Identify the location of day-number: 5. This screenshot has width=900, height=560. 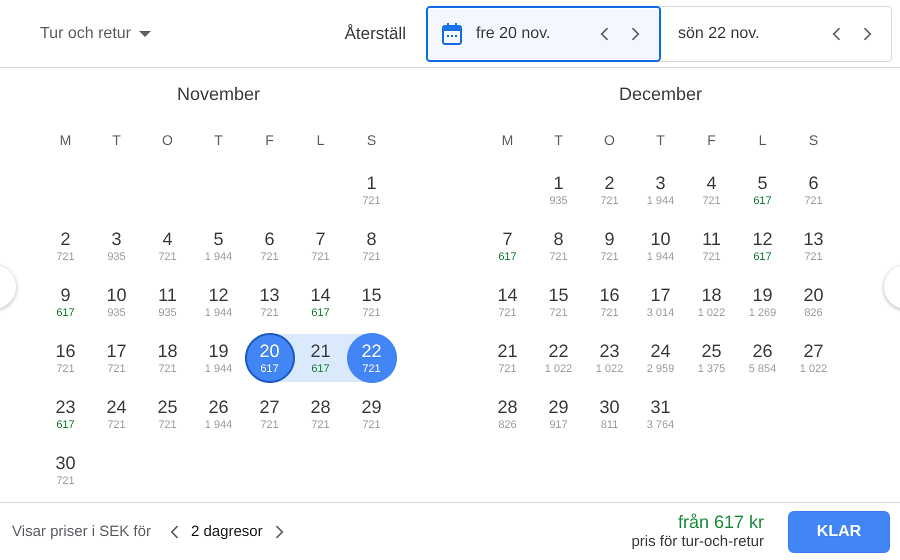
(218, 239).